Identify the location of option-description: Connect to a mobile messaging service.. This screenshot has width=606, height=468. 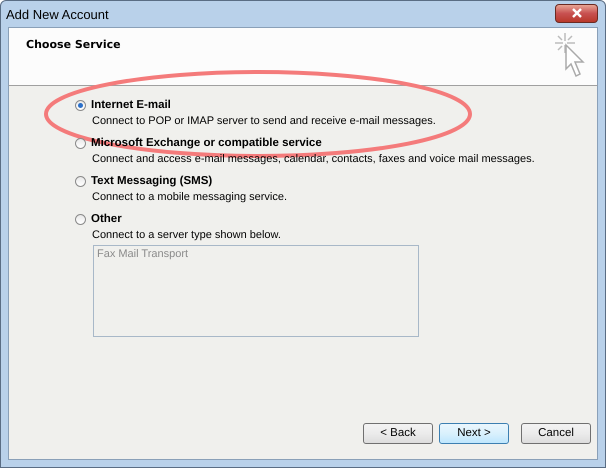
(190, 197).